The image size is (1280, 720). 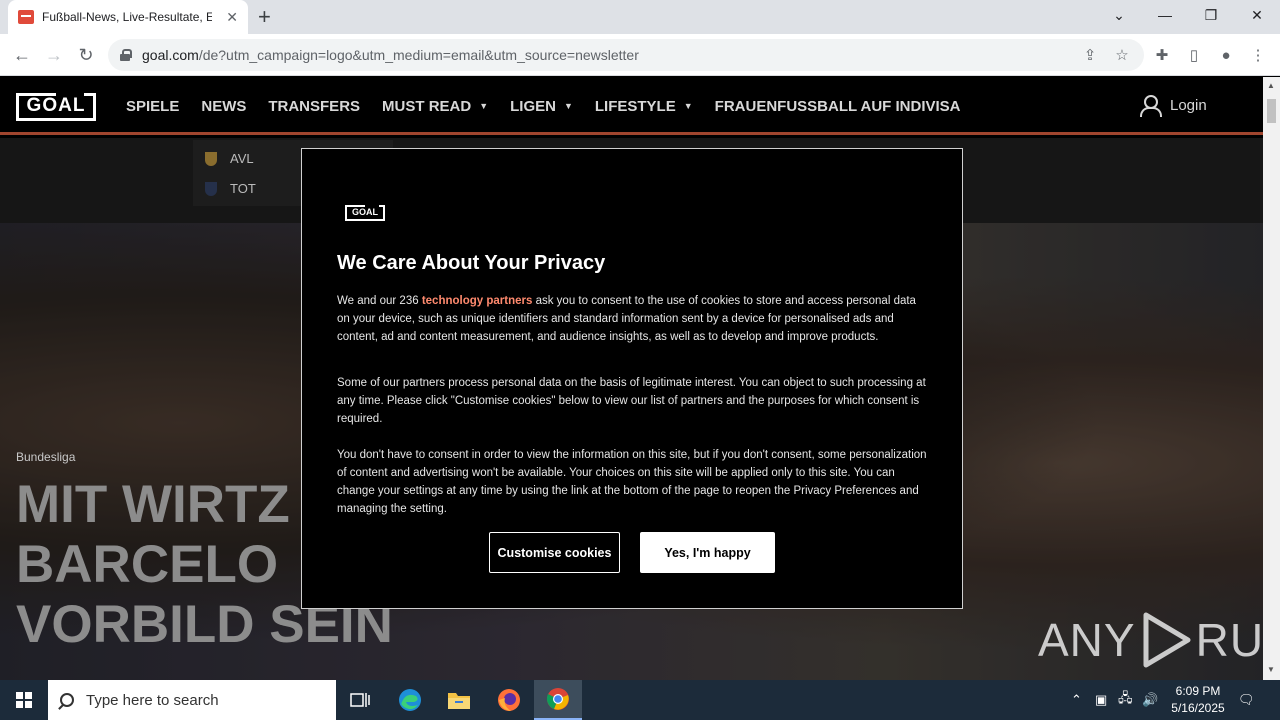 I want to click on reload-icon: ↻, so click(x=86, y=55).